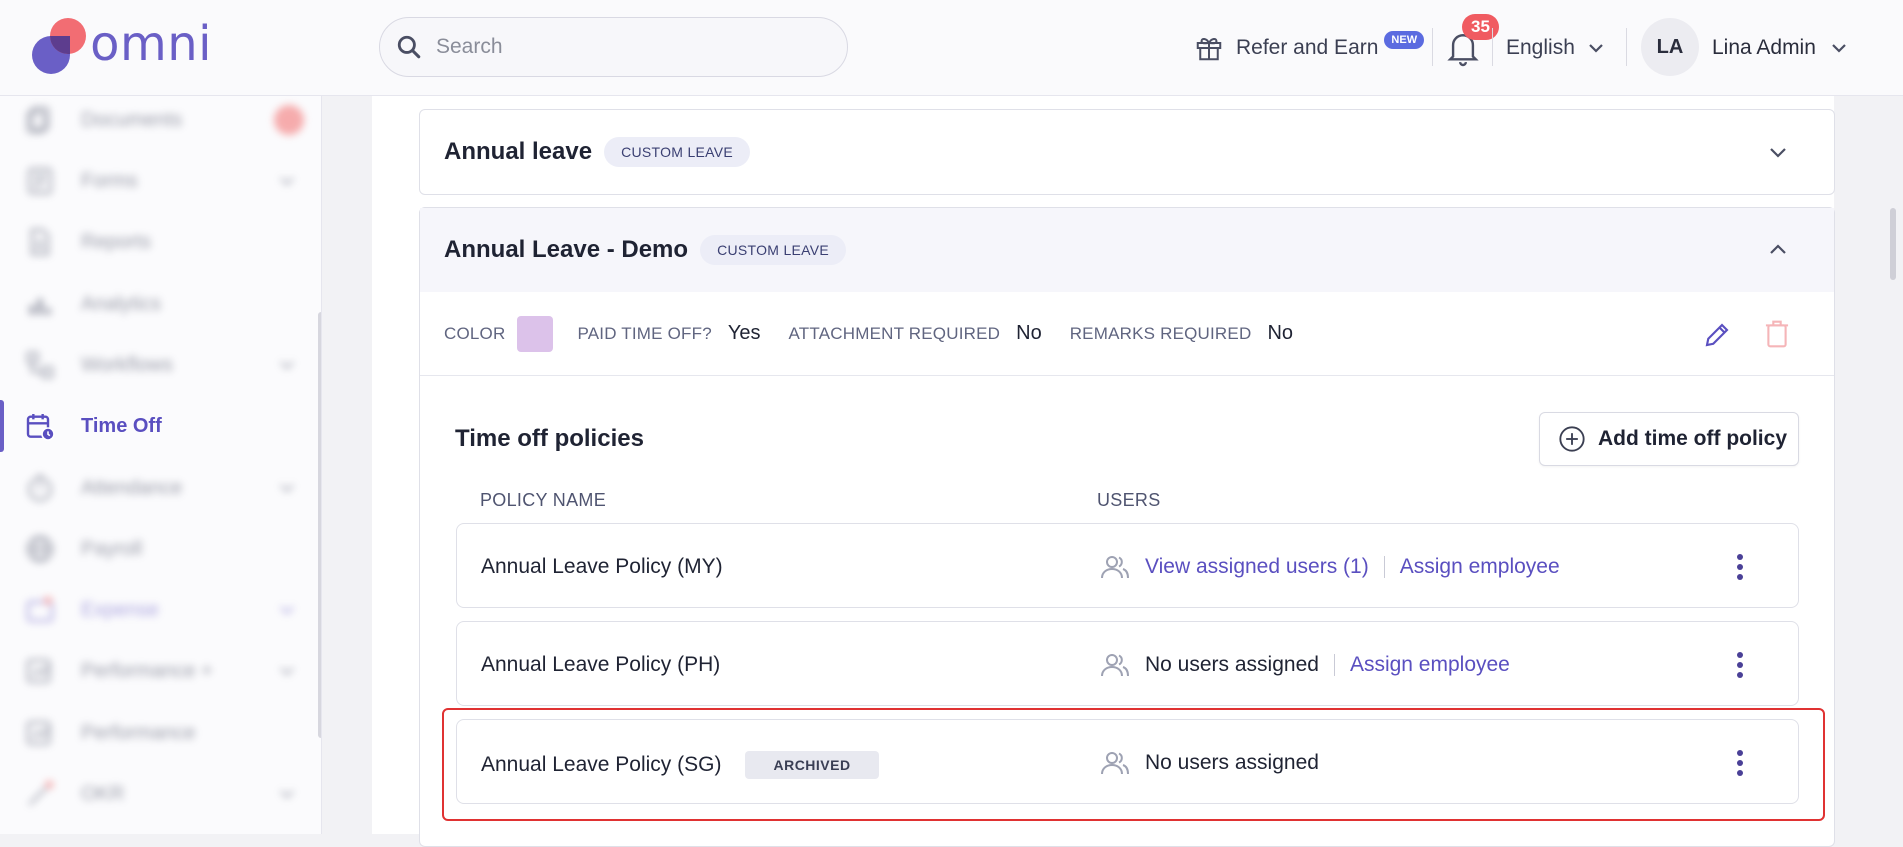 The height and width of the screenshot is (847, 1903). What do you see at coordinates (121, 425) in the screenshot?
I see `sidebar-item-label: Time Off` at bounding box center [121, 425].